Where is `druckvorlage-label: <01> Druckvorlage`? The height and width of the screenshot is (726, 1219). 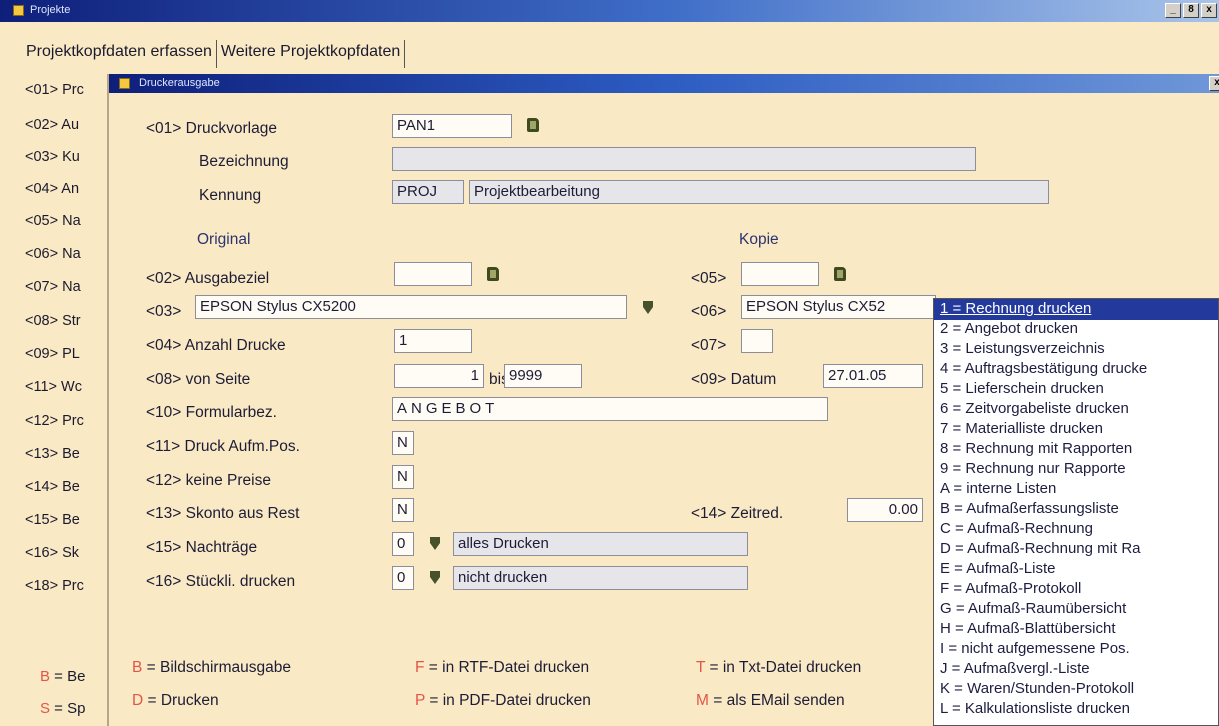 druckvorlage-label: <01> Druckvorlage is located at coordinates (211, 128).